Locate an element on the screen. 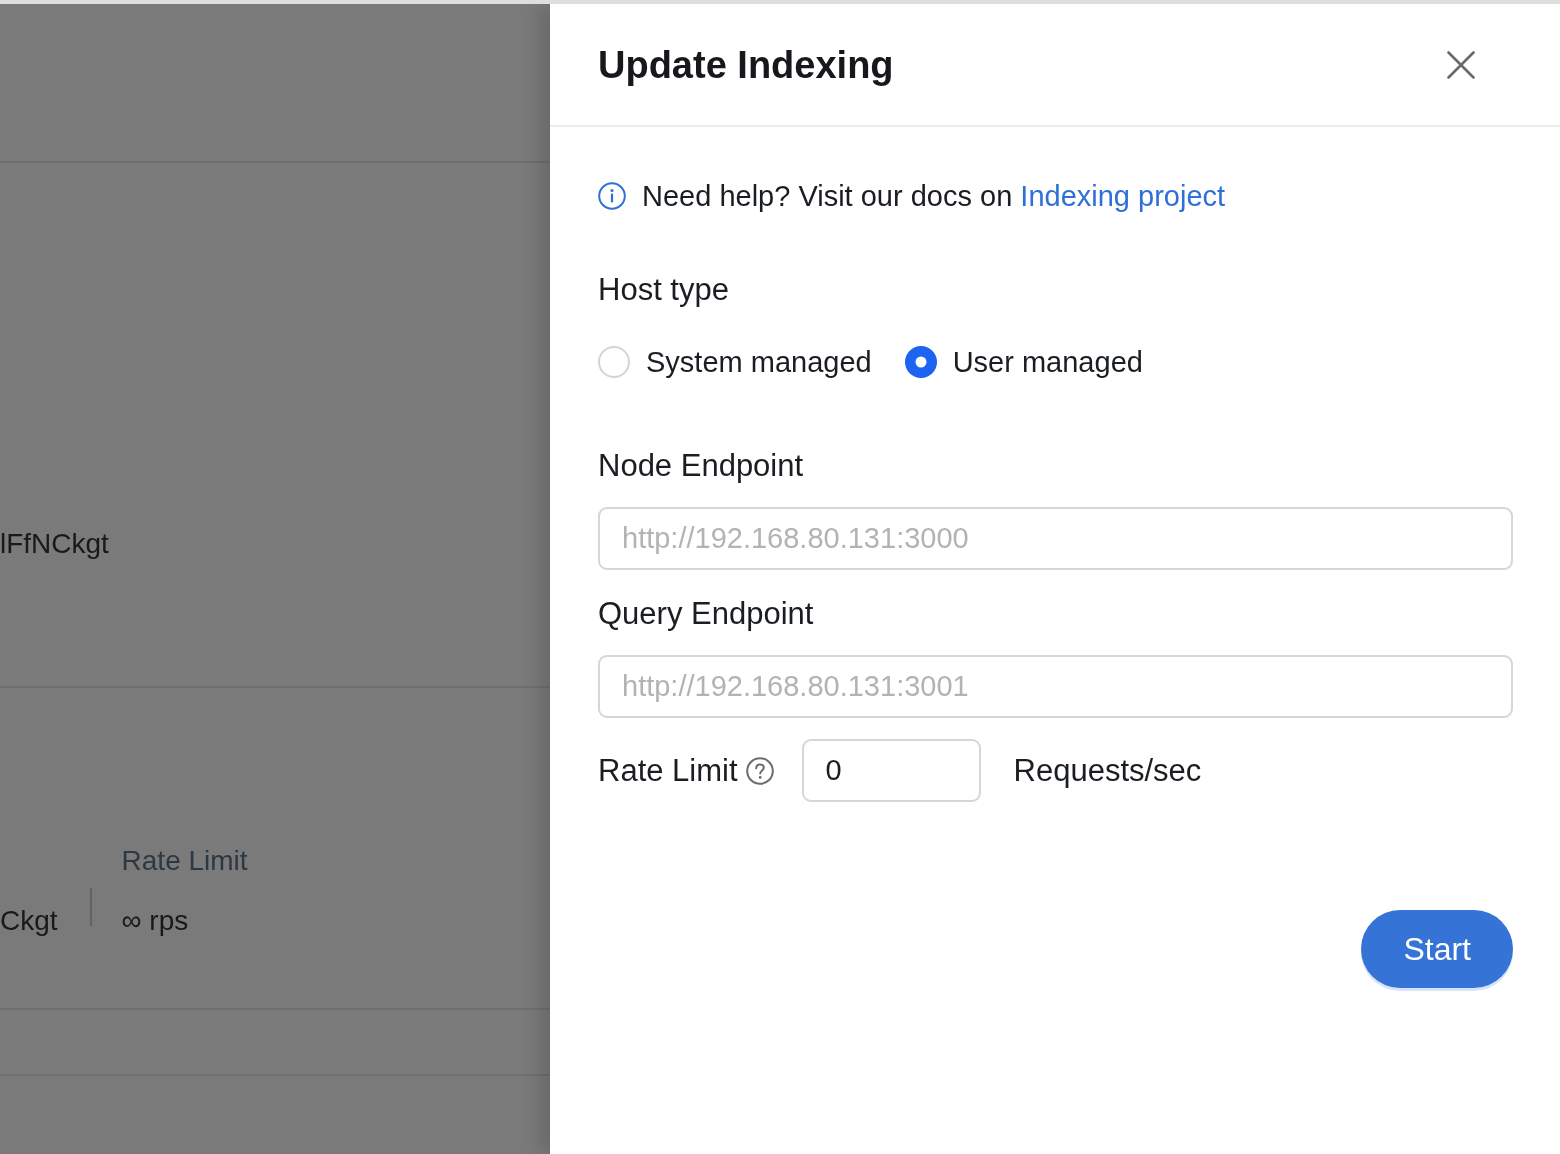 This screenshot has width=1560, height=1154. docs-link: Indexing project is located at coordinates (1123, 196).